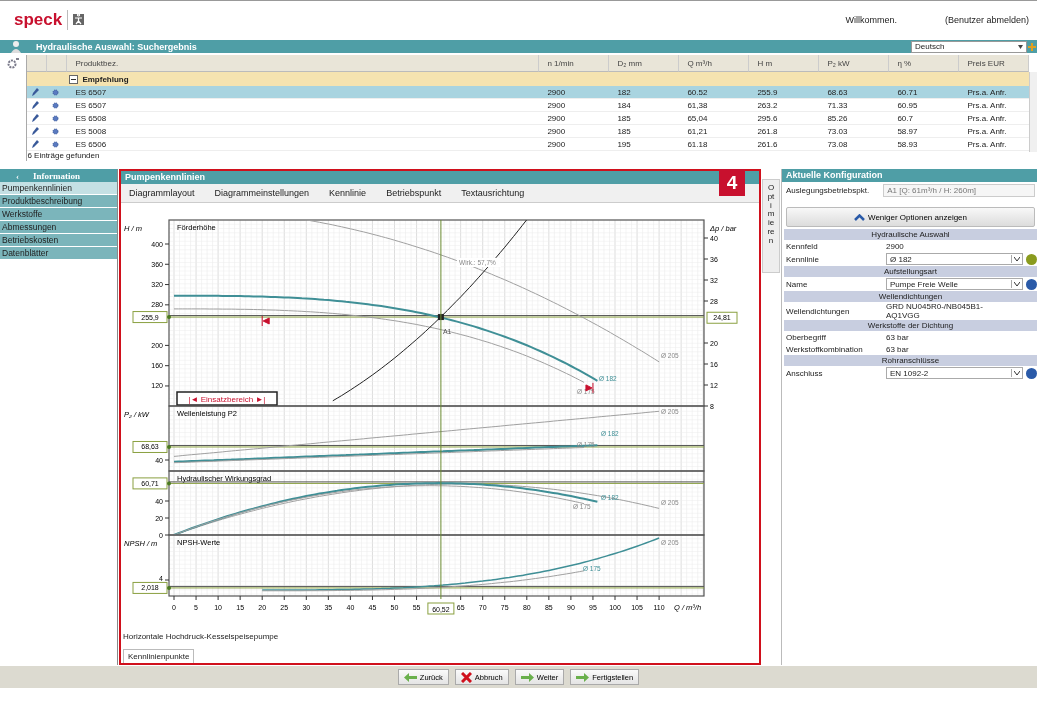  What do you see at coordinates (828, 190) in the screenshot?
I see `field-label: Auslegungsbetriebspkt.` at bounding box center [828, 190].